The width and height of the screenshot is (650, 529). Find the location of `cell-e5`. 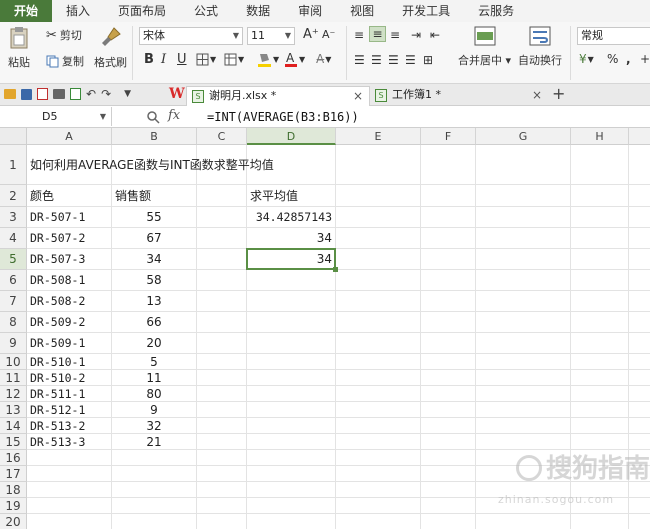

cell-e5 is located at coordinates (378, 259).